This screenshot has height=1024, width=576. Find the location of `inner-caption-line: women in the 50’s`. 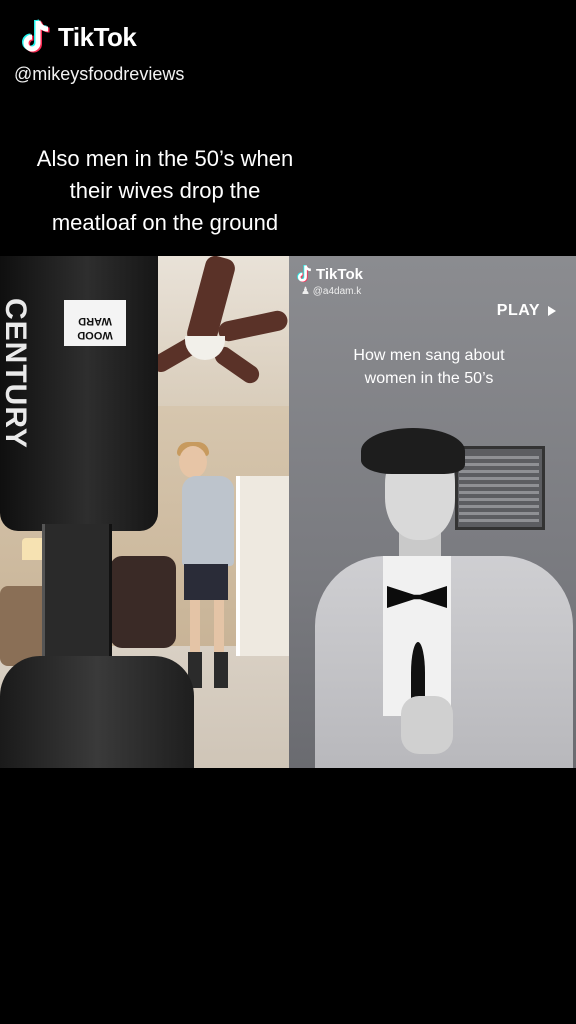

inner-caption-line: women in the 50’s is located at coordinates (429, 378).